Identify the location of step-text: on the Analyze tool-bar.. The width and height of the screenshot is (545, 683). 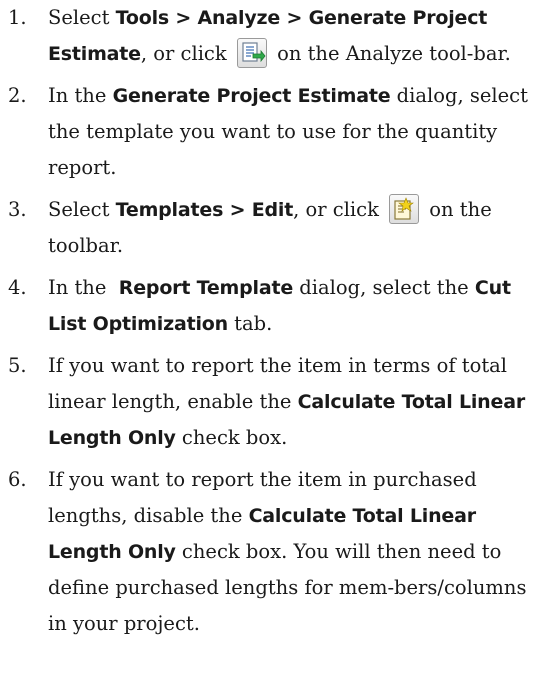
(390, 53).